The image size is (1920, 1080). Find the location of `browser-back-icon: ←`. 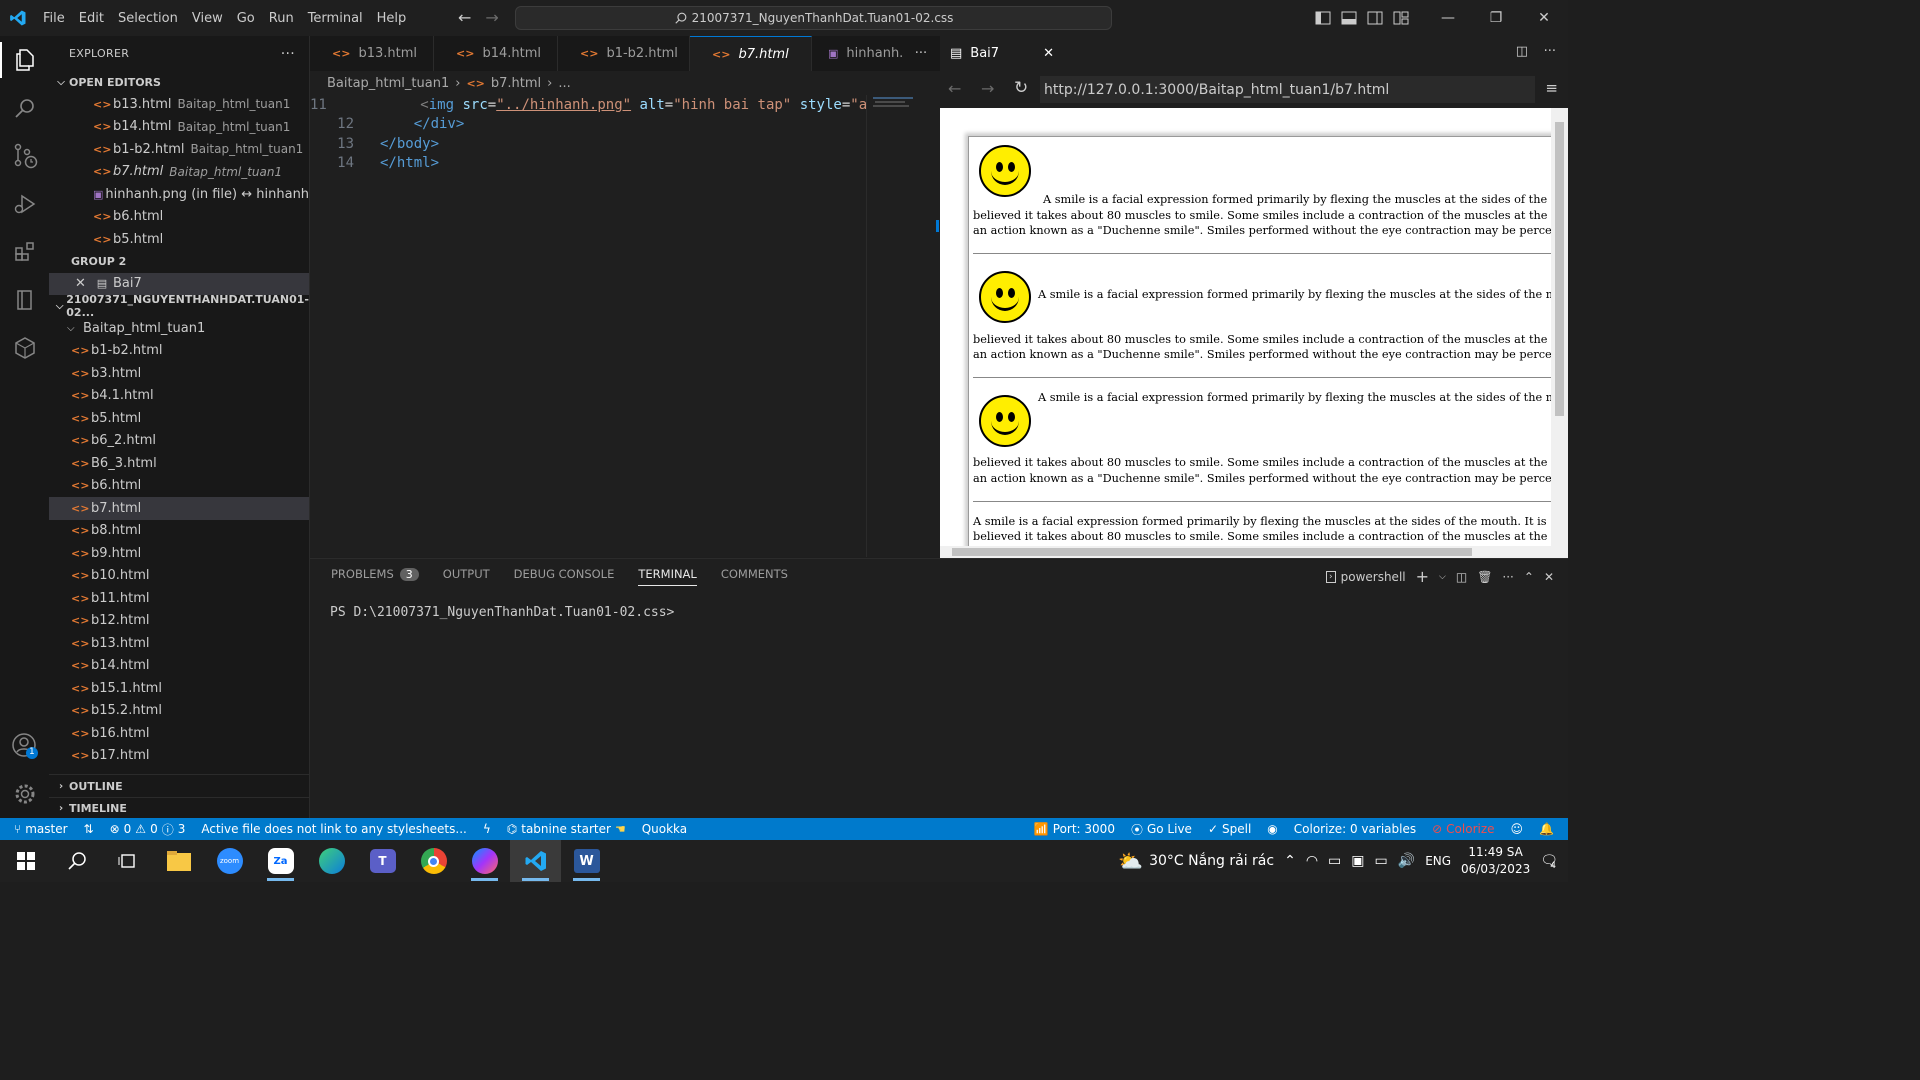

browser-back-icon: ← is located at coordinates (954, 88).